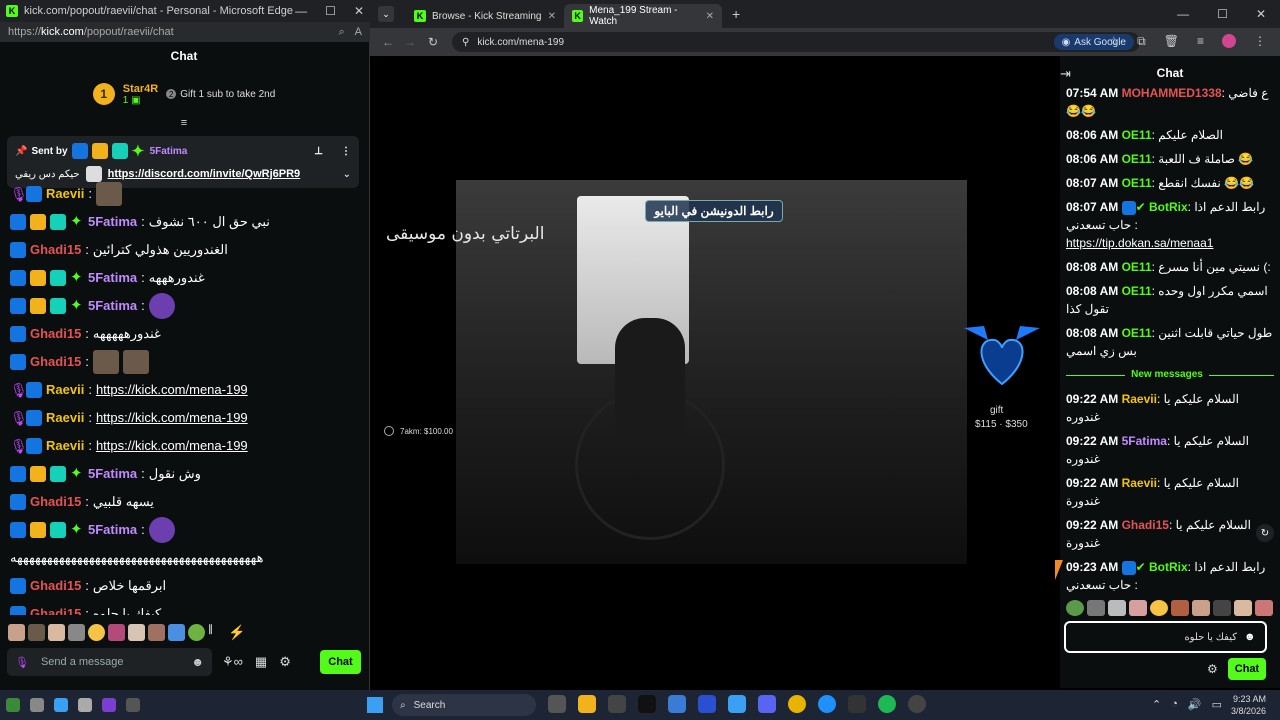 The width and height of the screenshot is (1280, 720). What do you see at coordinates (285, 662) in the screenshot?
I see `settings-gear-icon: ⚙` at bounding box center [285, 662].